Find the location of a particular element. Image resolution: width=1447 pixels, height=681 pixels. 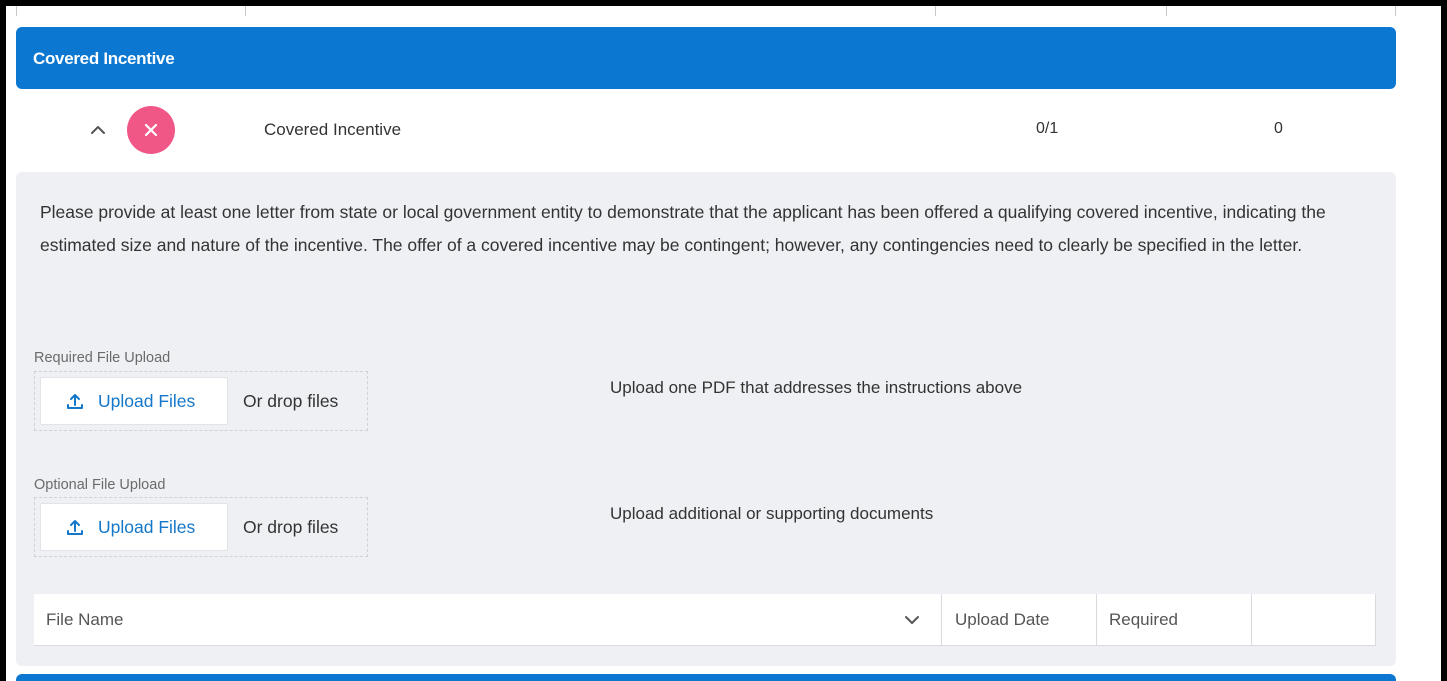

required-upload-button: Upload Files is located at coordinates (134, 401).